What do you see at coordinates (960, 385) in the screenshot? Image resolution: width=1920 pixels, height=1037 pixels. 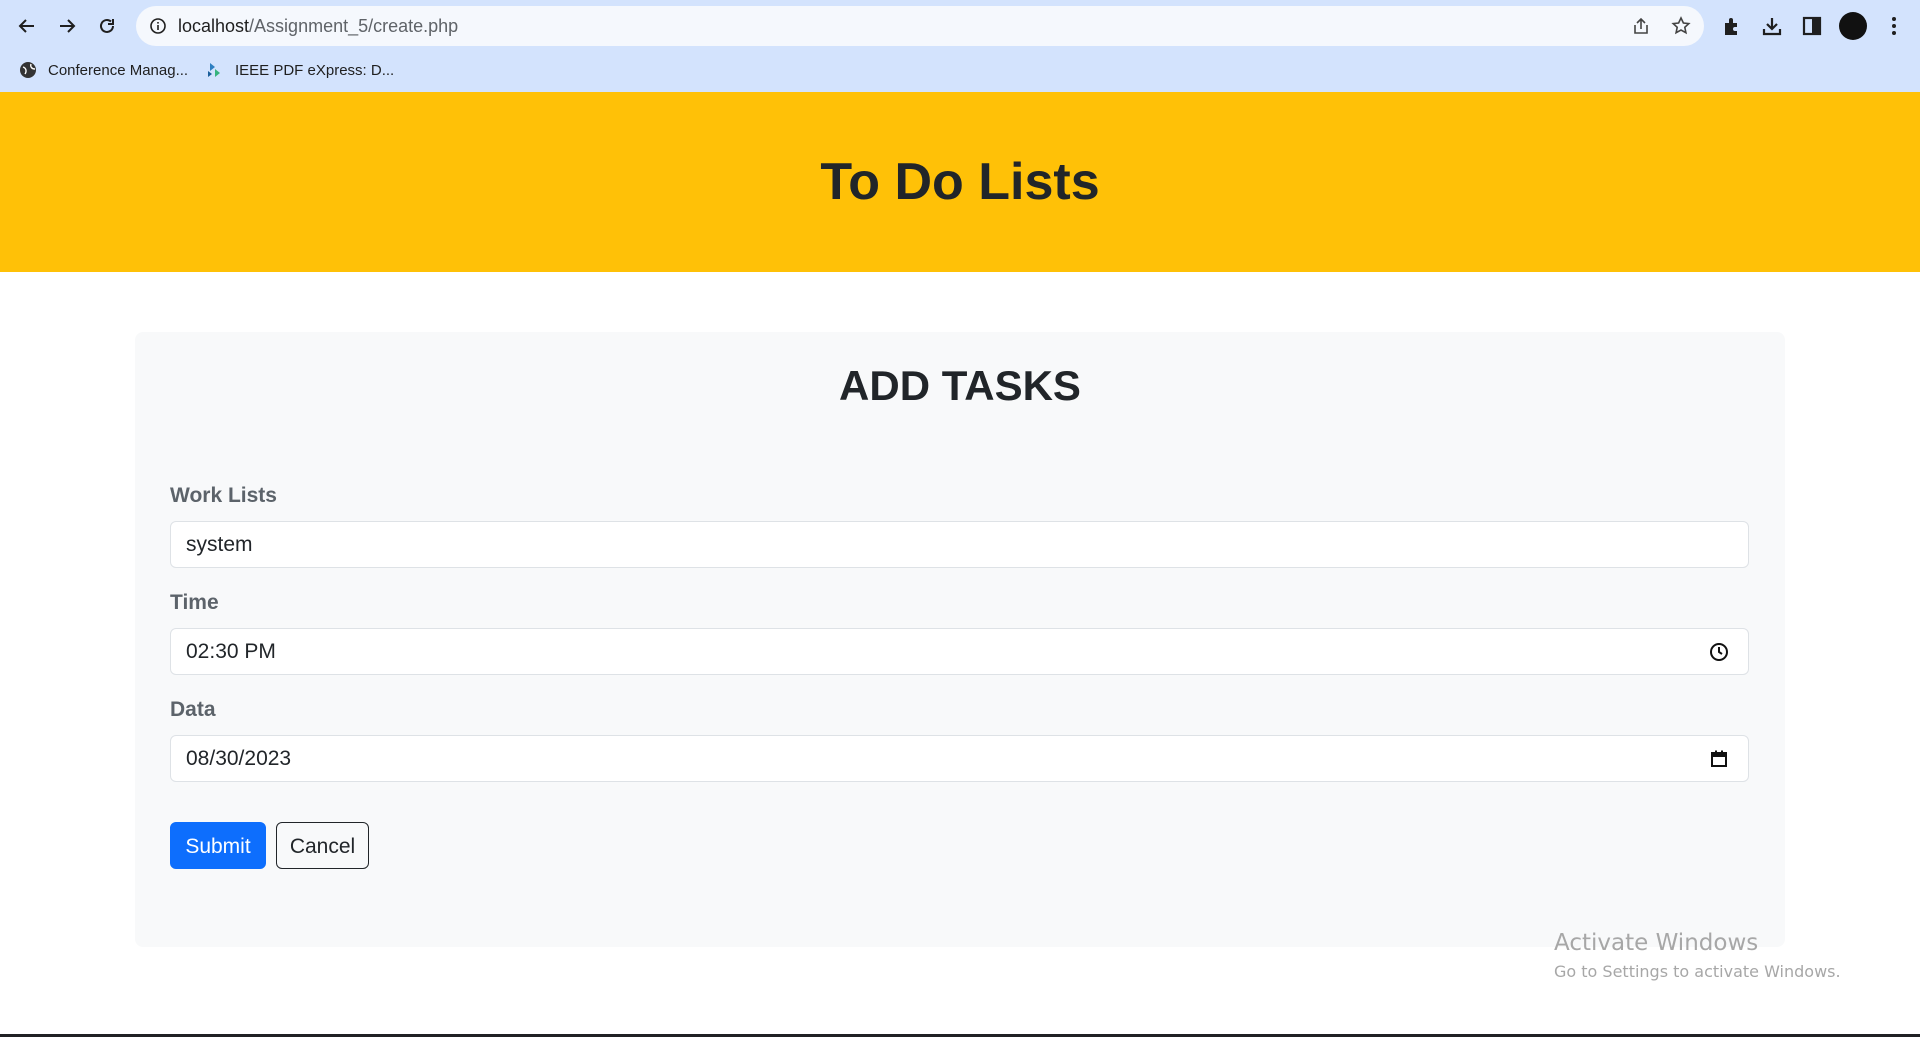 I see `form-title: ADD TASKS` at bounding box center [960, 385].